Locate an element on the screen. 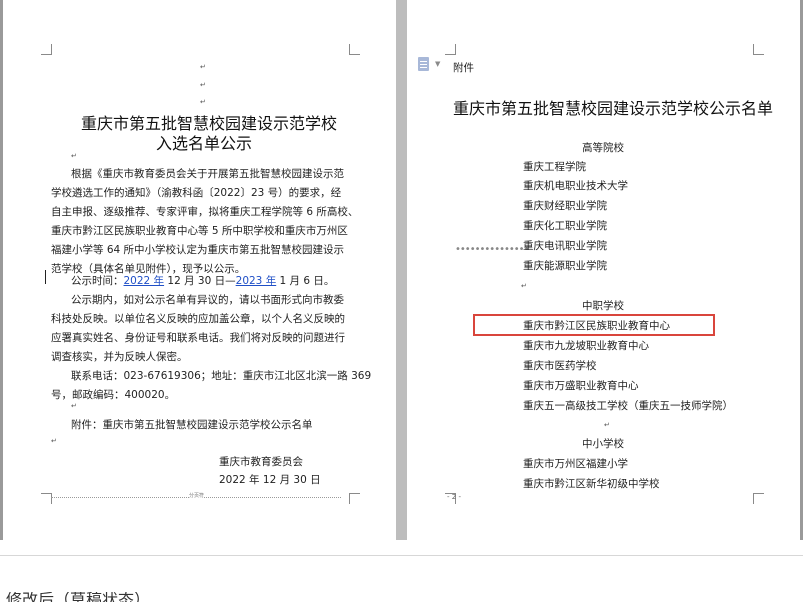 This screenshot has width=803, height=602. page-title-line2: 入选名单公示 is located at coordinates (204, 143).